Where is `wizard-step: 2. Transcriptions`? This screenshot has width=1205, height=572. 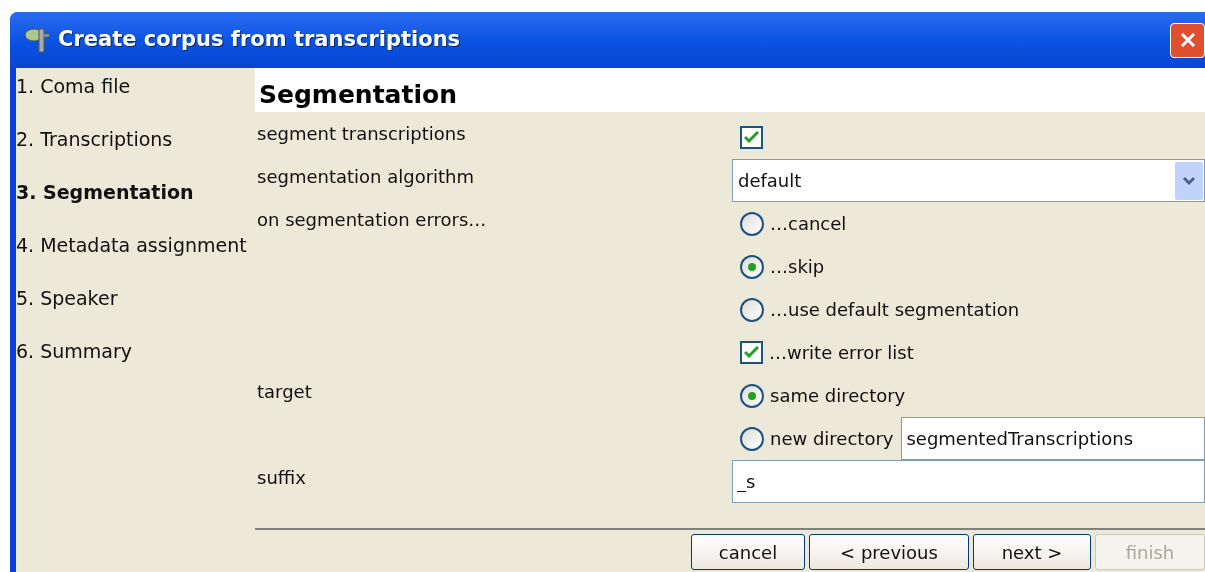
wizard-step: 2. Transcriptions is located at coordinates (135, 147).